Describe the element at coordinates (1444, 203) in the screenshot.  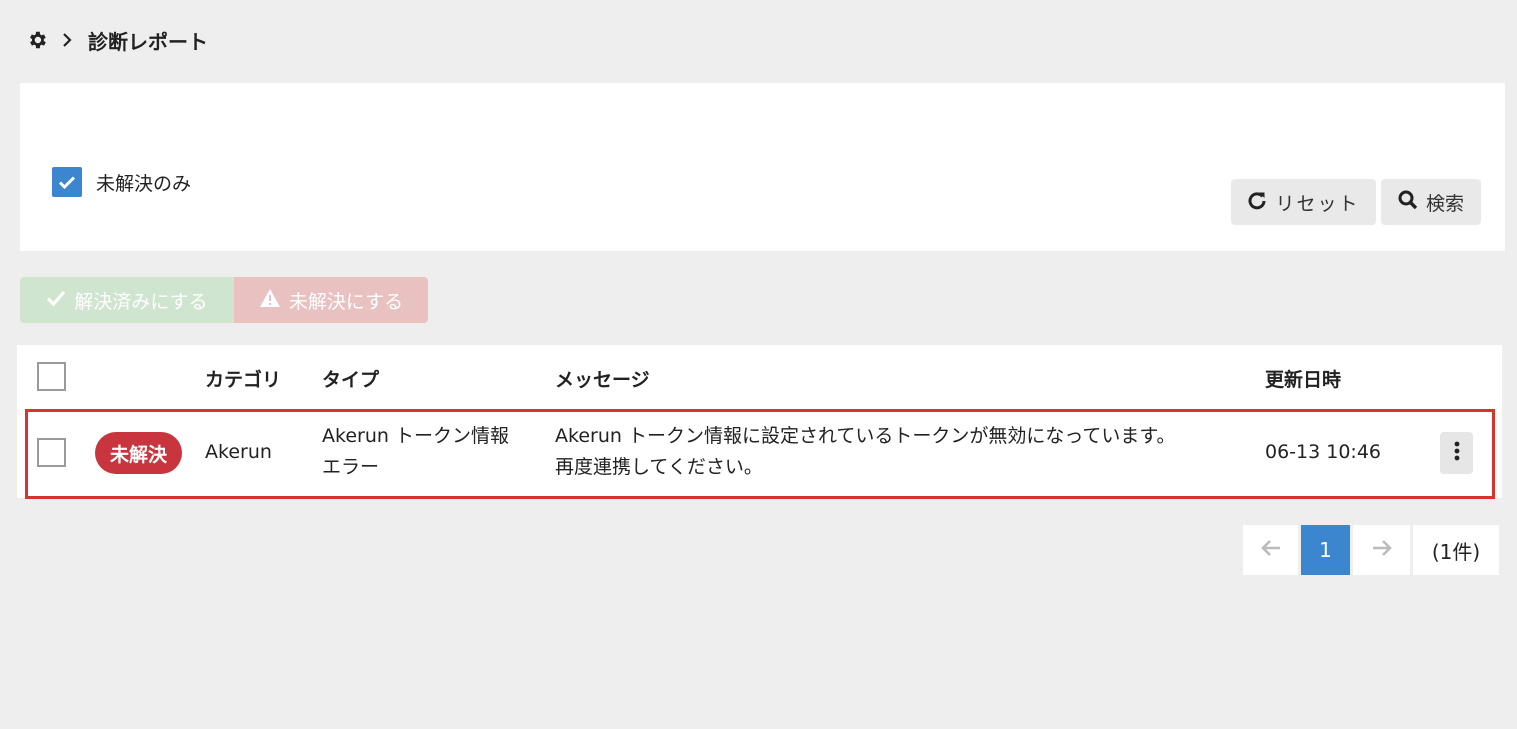
I see `search-label: 検索` at that location.